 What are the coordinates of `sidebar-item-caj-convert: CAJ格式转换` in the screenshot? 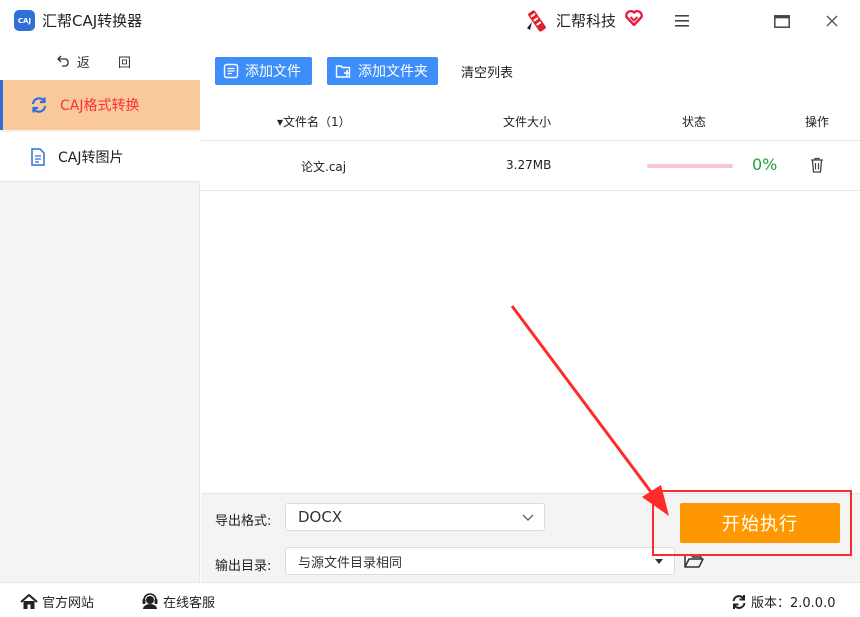 It's located at (100, 105).